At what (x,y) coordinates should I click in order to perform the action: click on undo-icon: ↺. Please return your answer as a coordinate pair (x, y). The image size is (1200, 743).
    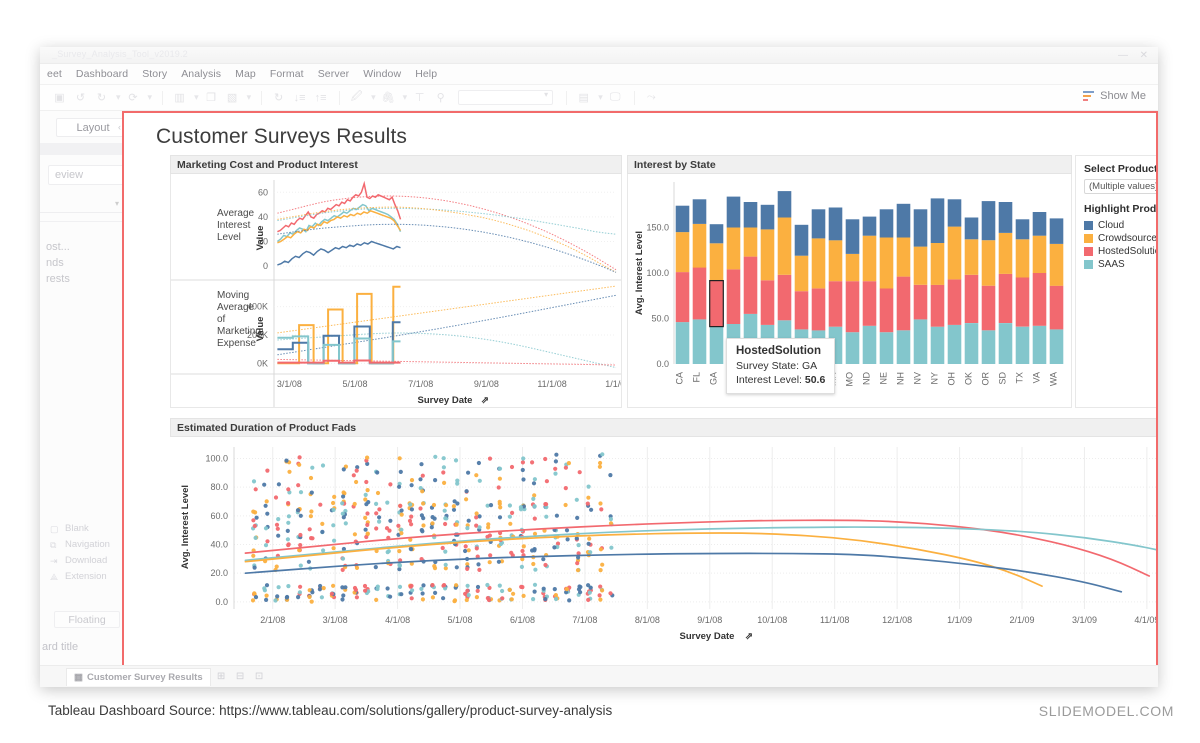
    Looking at the image, I should click on (80, 97).